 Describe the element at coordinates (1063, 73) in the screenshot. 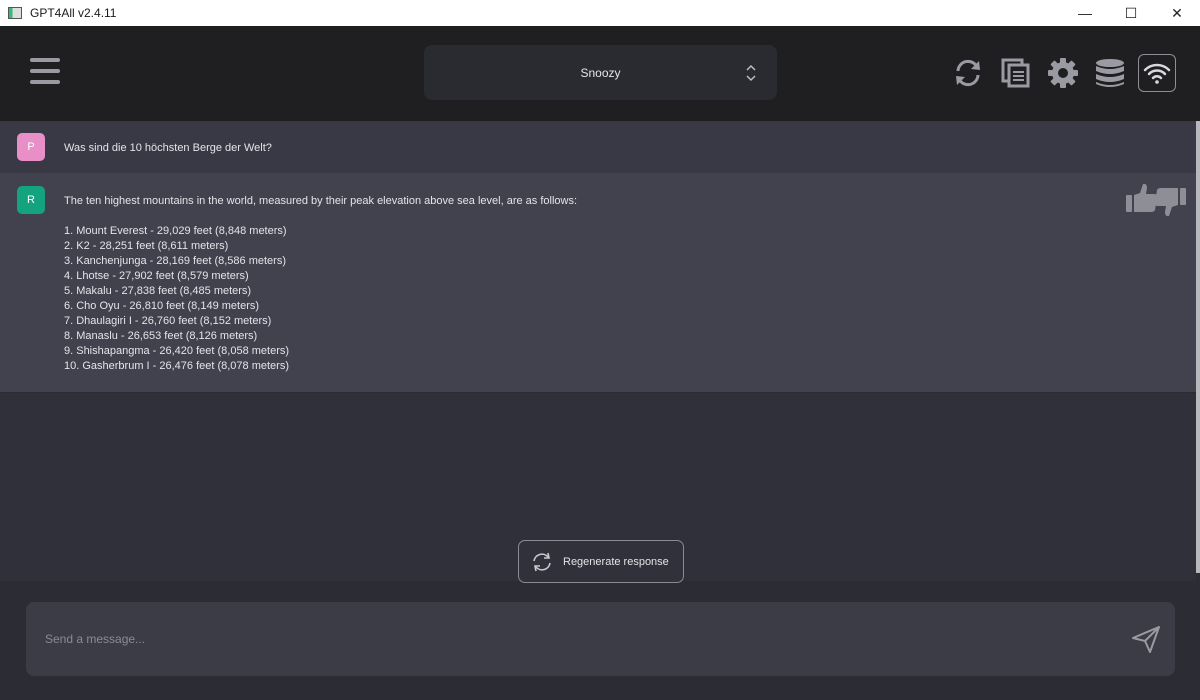

I see `settings-icon` at that location.